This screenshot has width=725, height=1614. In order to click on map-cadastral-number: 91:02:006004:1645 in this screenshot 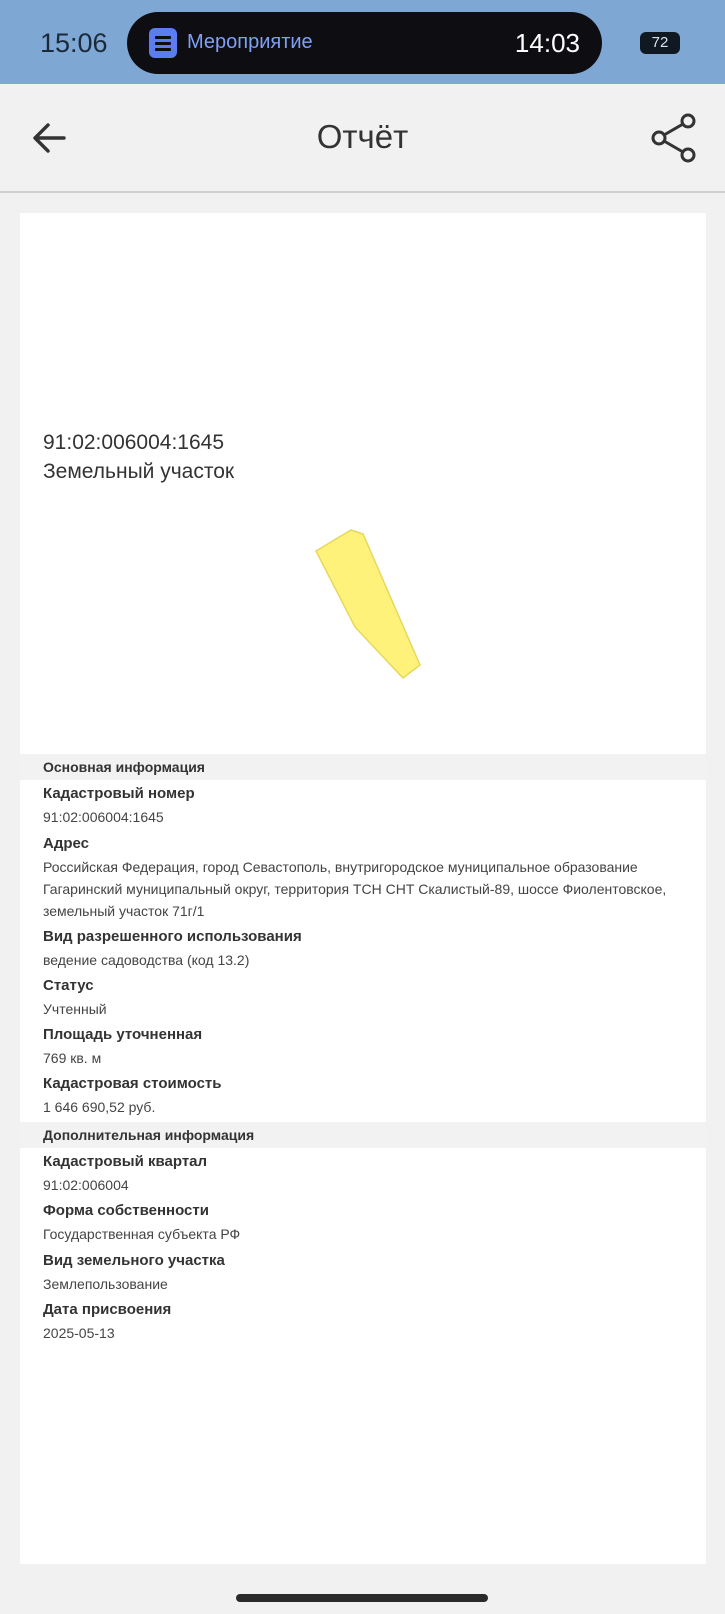, I will do `click(134, 442)`.